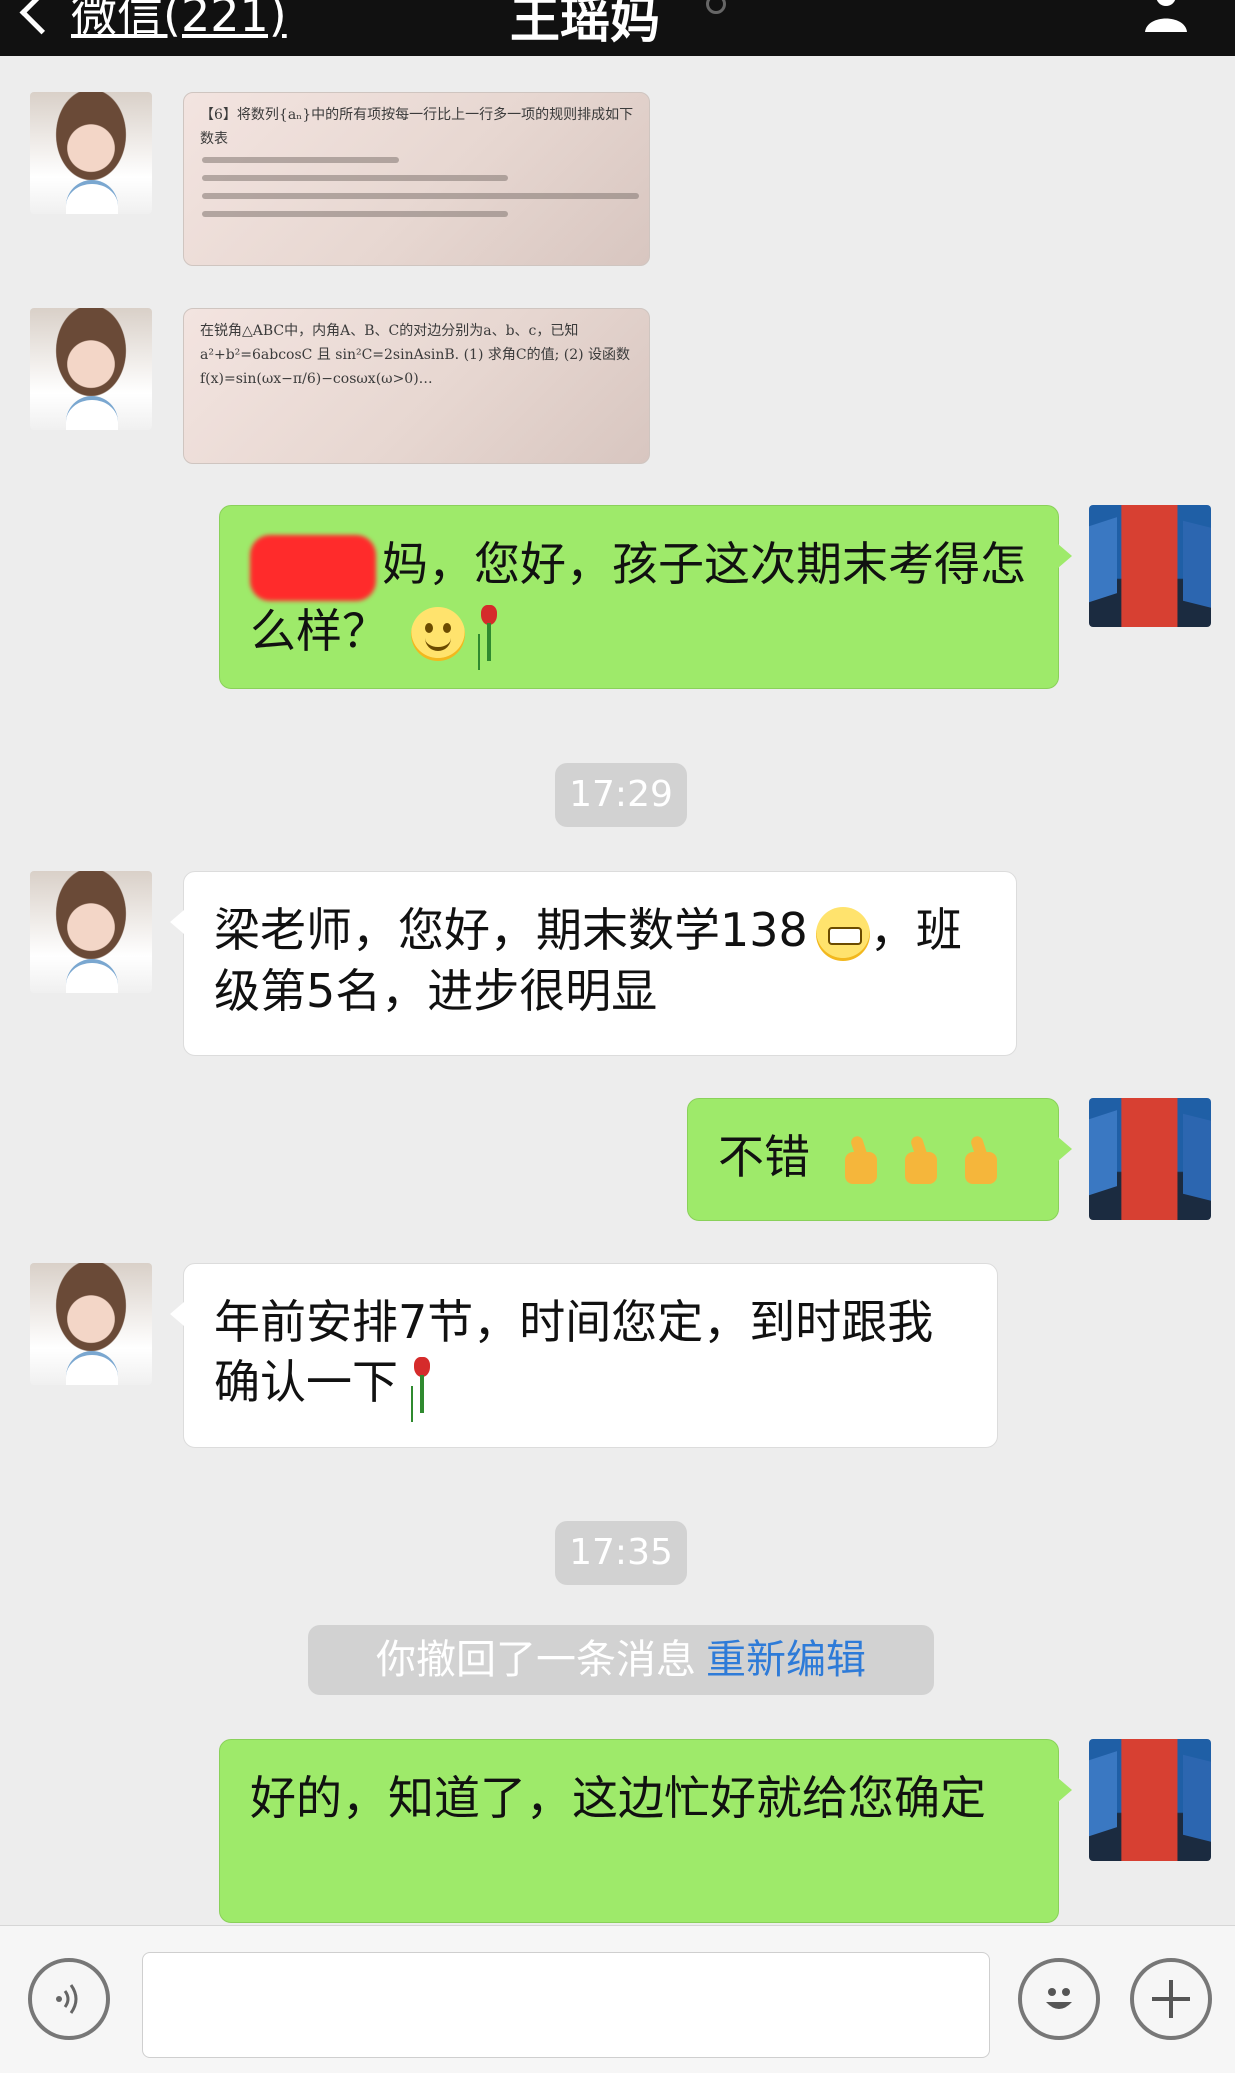 This screenshot has width=1235, height=2073. Describe the element at coordinates (585, 24) in the screenshot. I see `chat-title: 王瑶妈` at that location.